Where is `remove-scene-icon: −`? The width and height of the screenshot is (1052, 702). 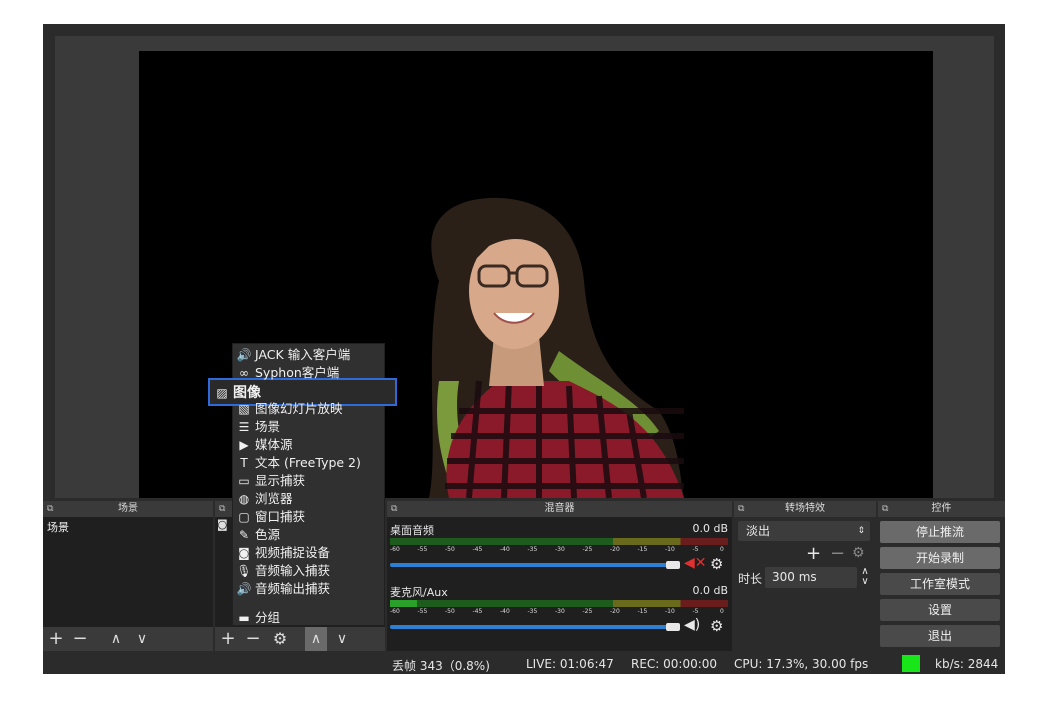
remove-scene-icon: − is located at coordinates (80, 639).